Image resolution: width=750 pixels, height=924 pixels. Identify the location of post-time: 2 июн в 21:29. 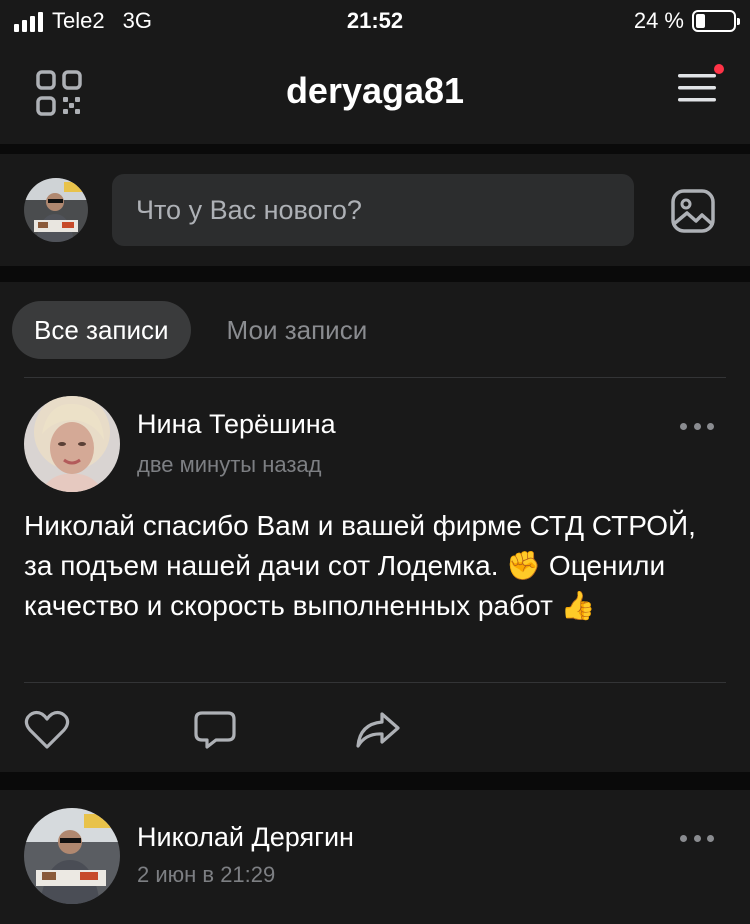
(206, 874).